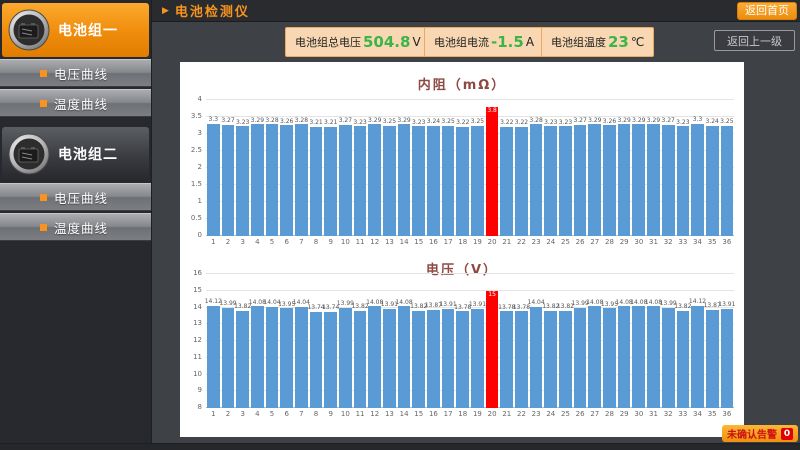 This screenshot has height=450, width=800. Describe the element at coordinates (29, 154) in the screenshot. I see `battery-icon` at that location.